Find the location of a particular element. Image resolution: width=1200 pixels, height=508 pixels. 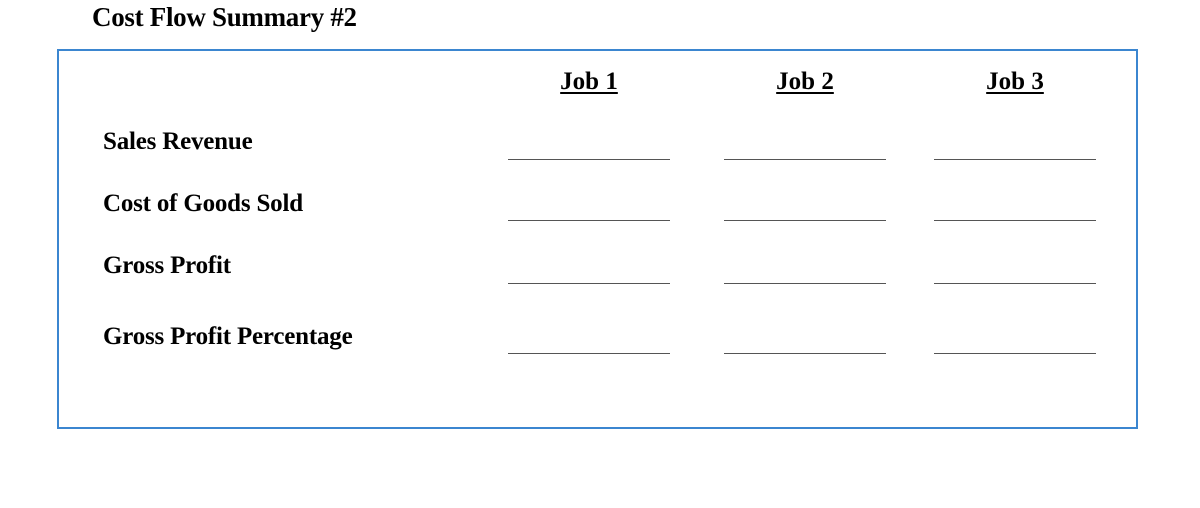

column-header-job-2: Job 2 is located at coordinates (805, 81).